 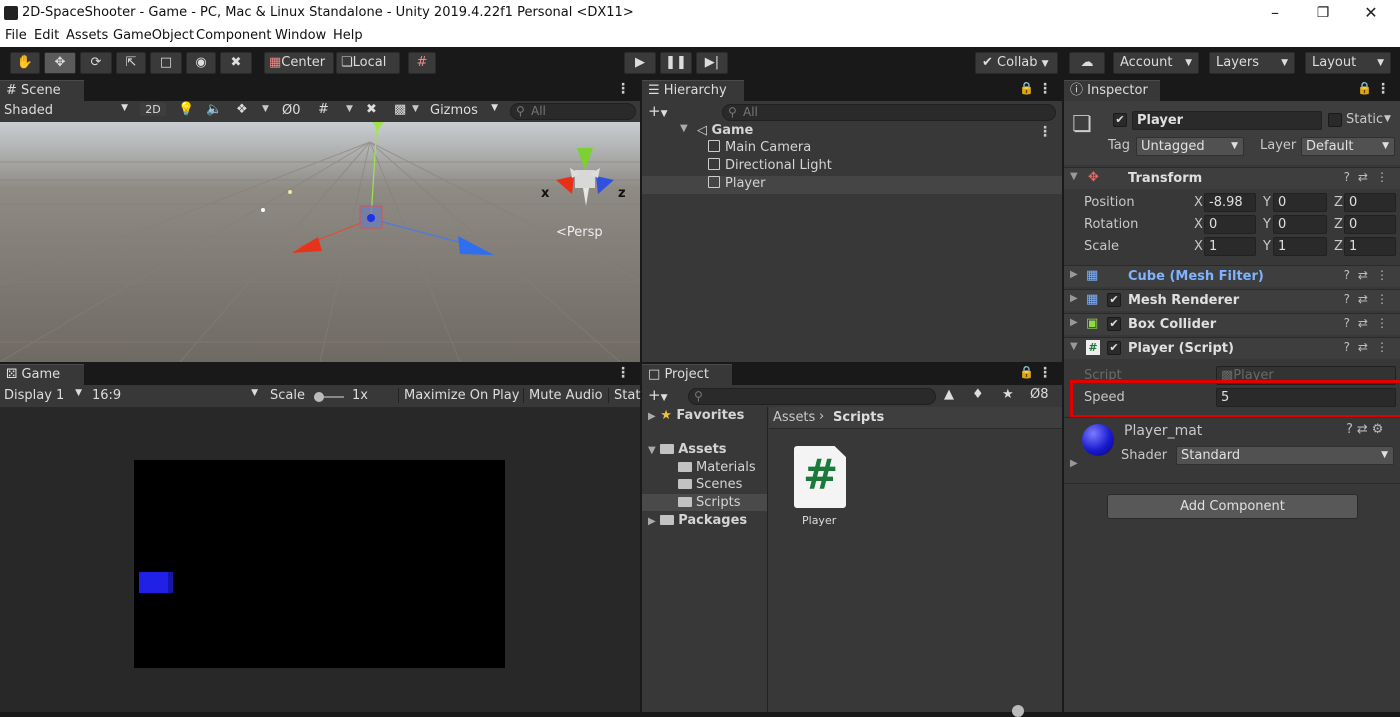 What do you see at coordinates (712, 63) in the screenshot?
I see `step-button: ▶|` at bounding box center [712, 63].